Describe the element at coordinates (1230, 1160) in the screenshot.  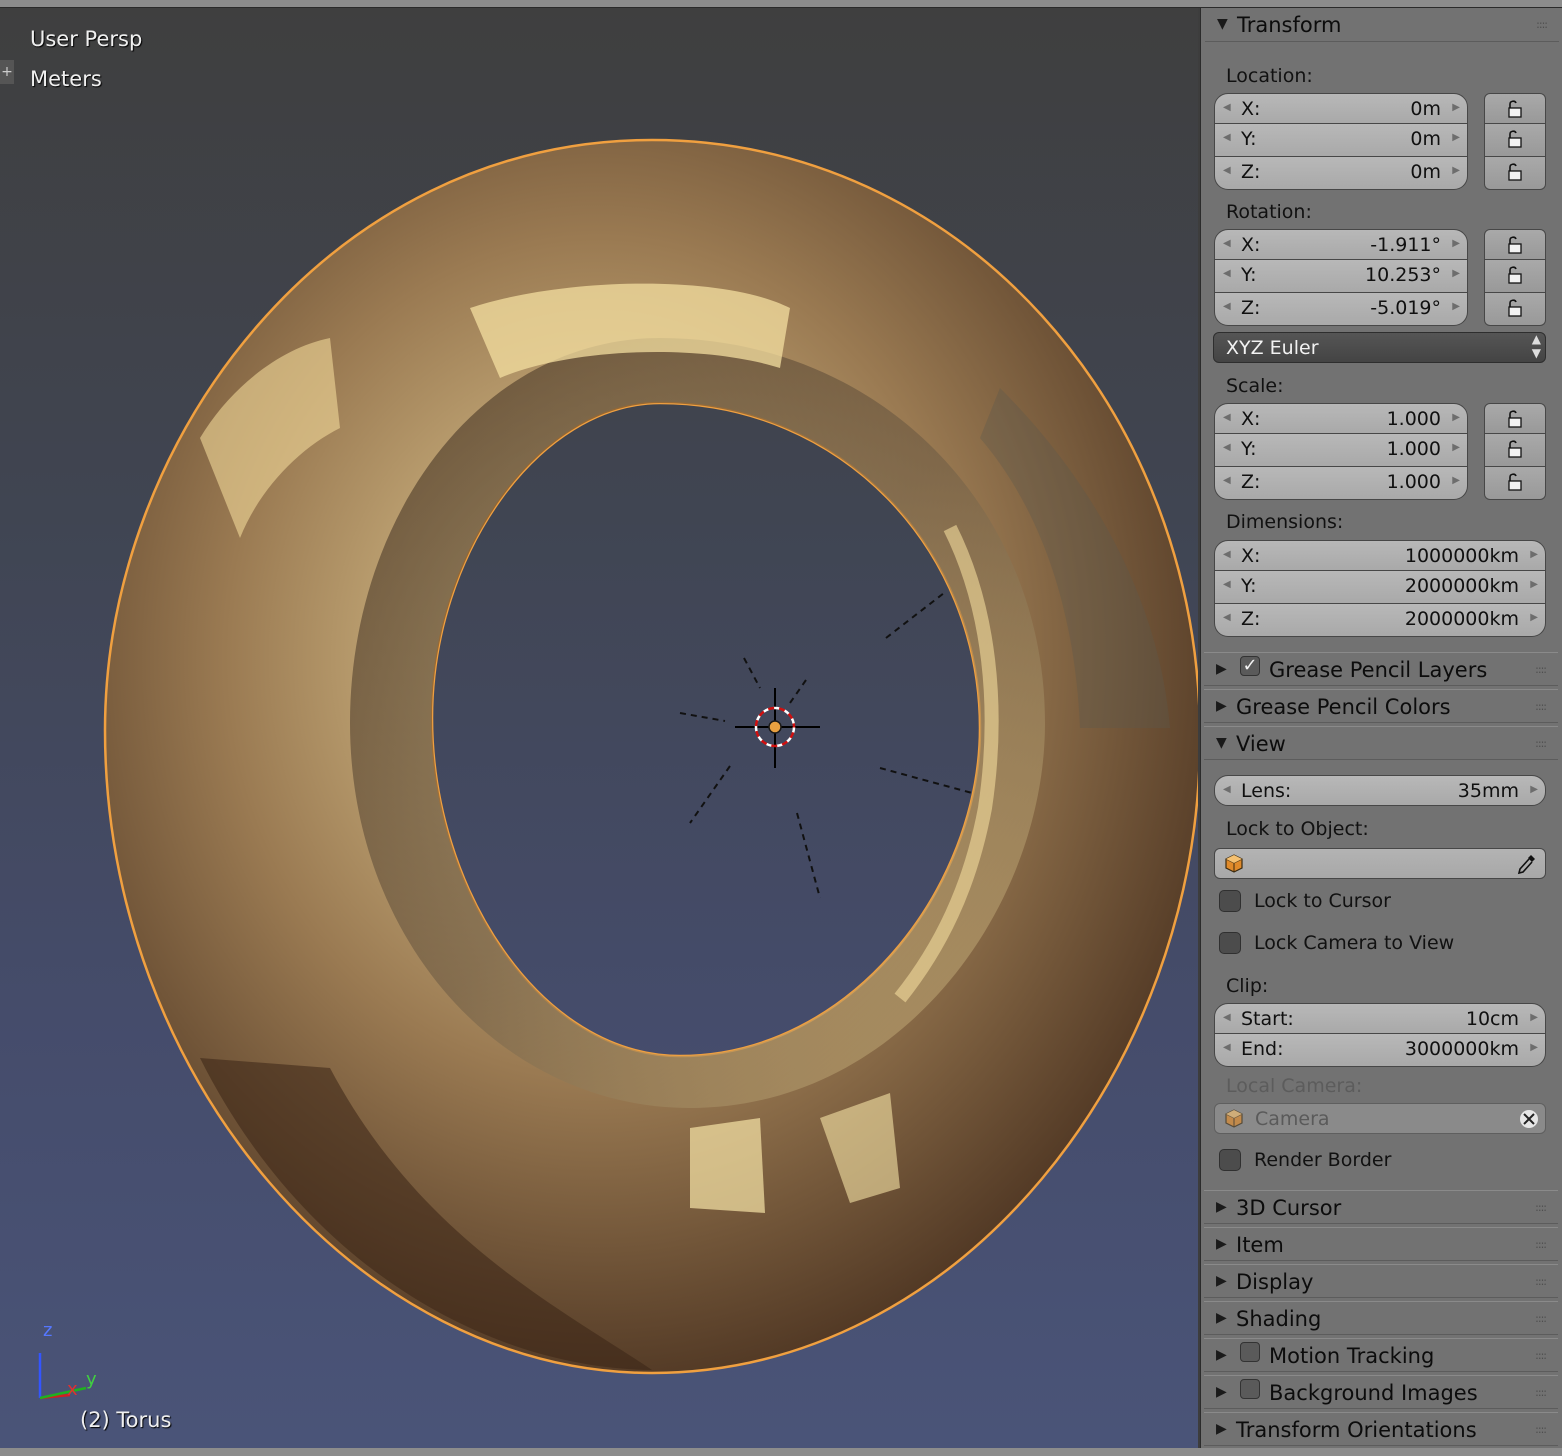
I see `render-border-checkbox` at that location.